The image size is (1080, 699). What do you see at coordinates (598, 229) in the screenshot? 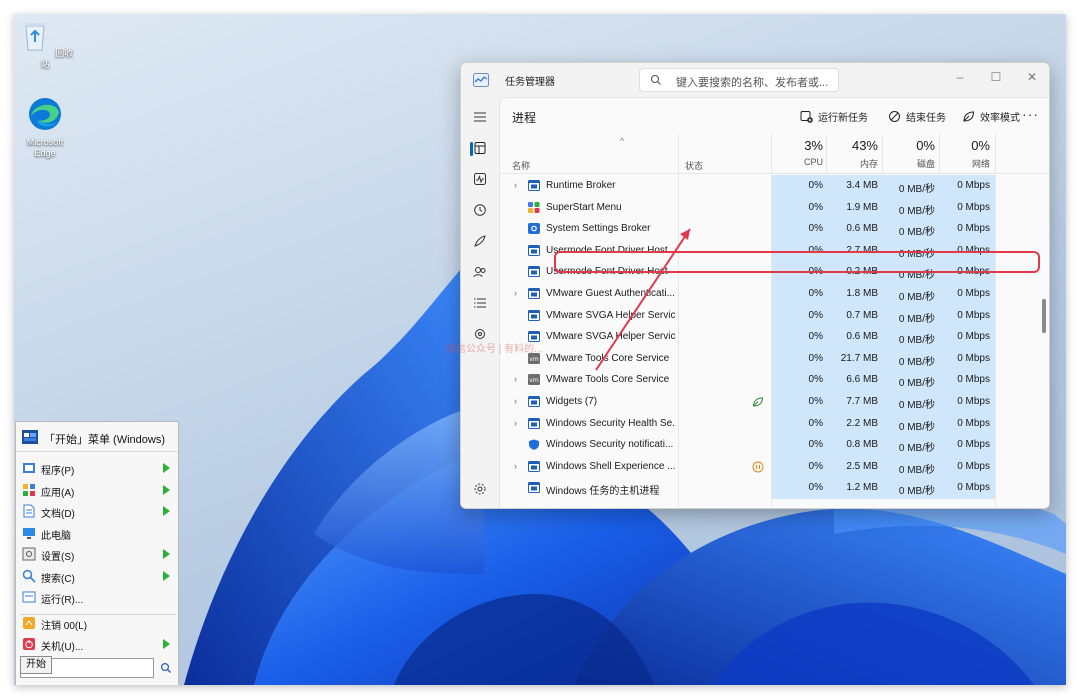
I see `process-name: System Settings Broker` at bounding box center [598, 229].